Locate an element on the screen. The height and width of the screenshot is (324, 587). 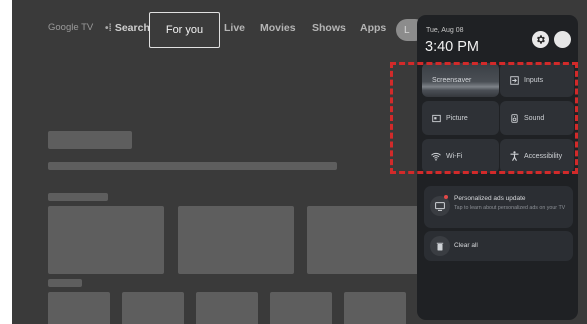
tile-picture: Picture is located at coordinates (460, 118).